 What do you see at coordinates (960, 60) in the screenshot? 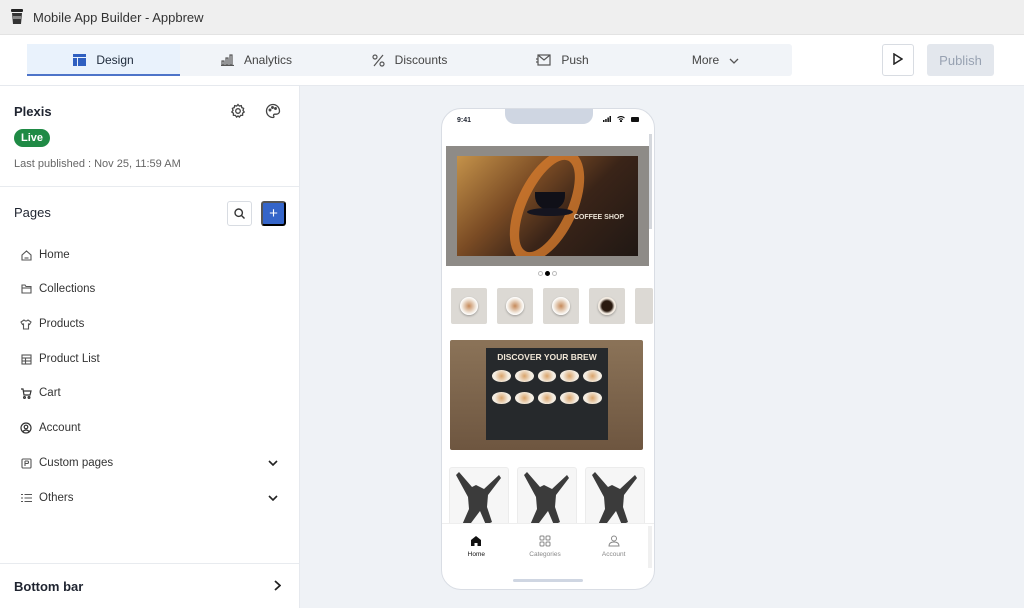
I see `publish-button: Publish` at bounding box center [960, 60].